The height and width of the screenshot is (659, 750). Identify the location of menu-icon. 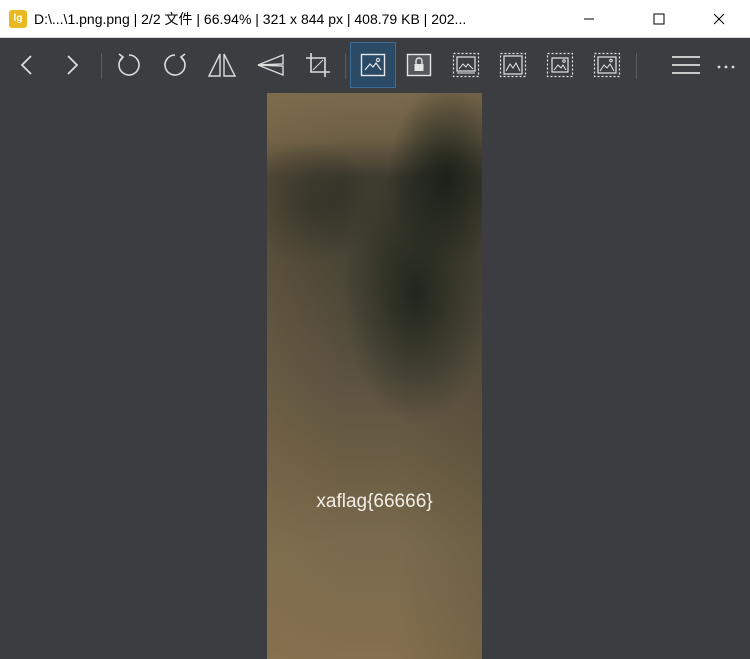
(686, 65).